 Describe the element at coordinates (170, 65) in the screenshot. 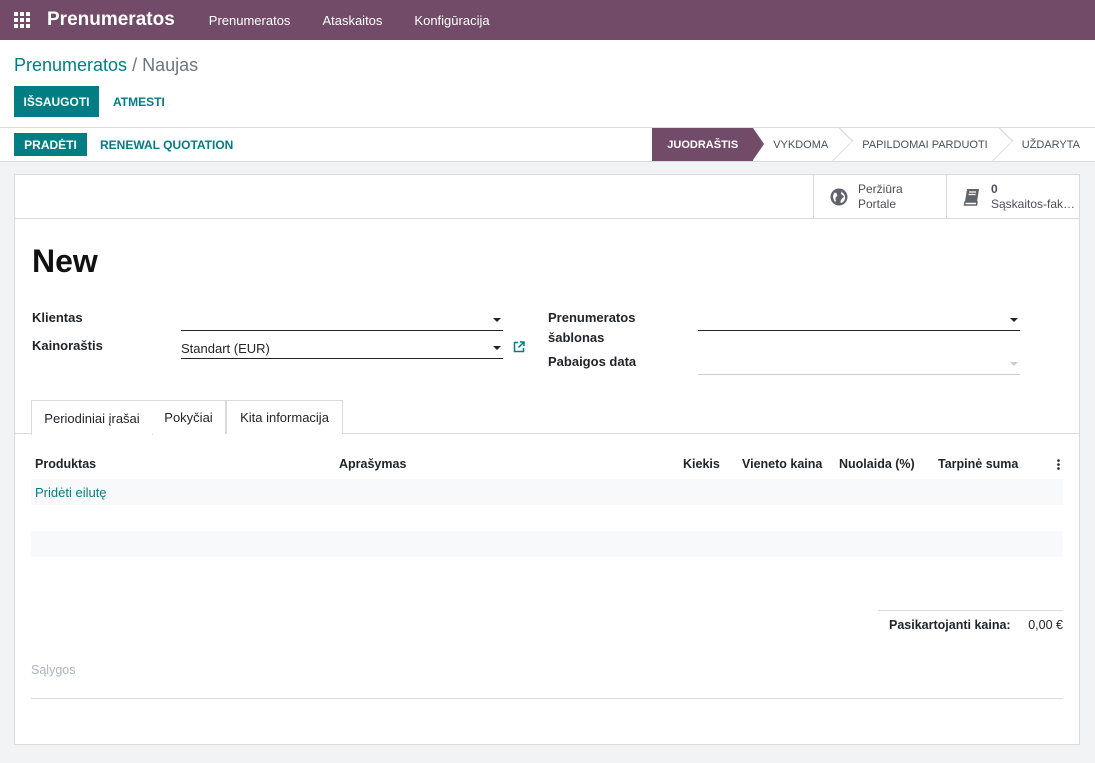

I see `breadcrumb-current: Naujas` at that location.